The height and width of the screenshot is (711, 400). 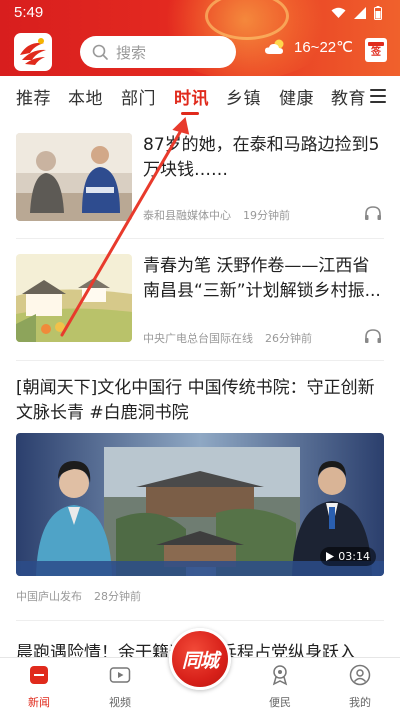 I want to click on tab-local: 本地, so click(x=85, y=96).